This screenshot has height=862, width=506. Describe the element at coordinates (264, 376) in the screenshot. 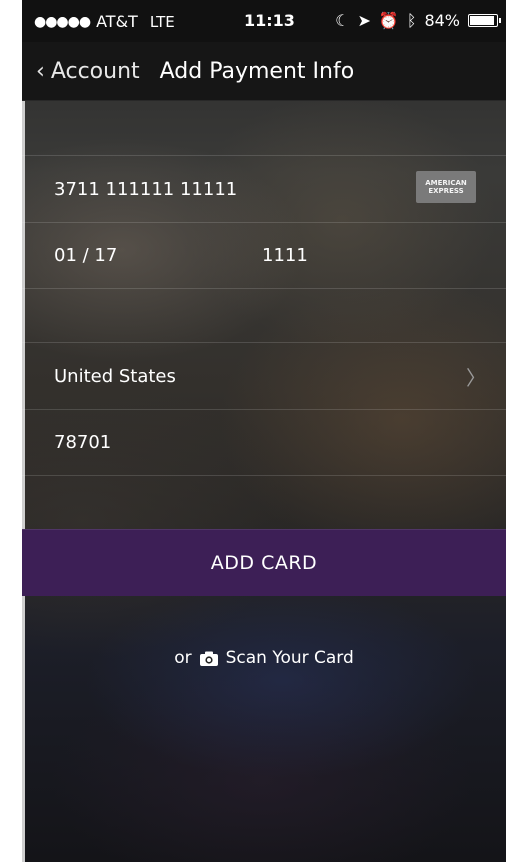

I see `country-selector: United States 〉` at that location.